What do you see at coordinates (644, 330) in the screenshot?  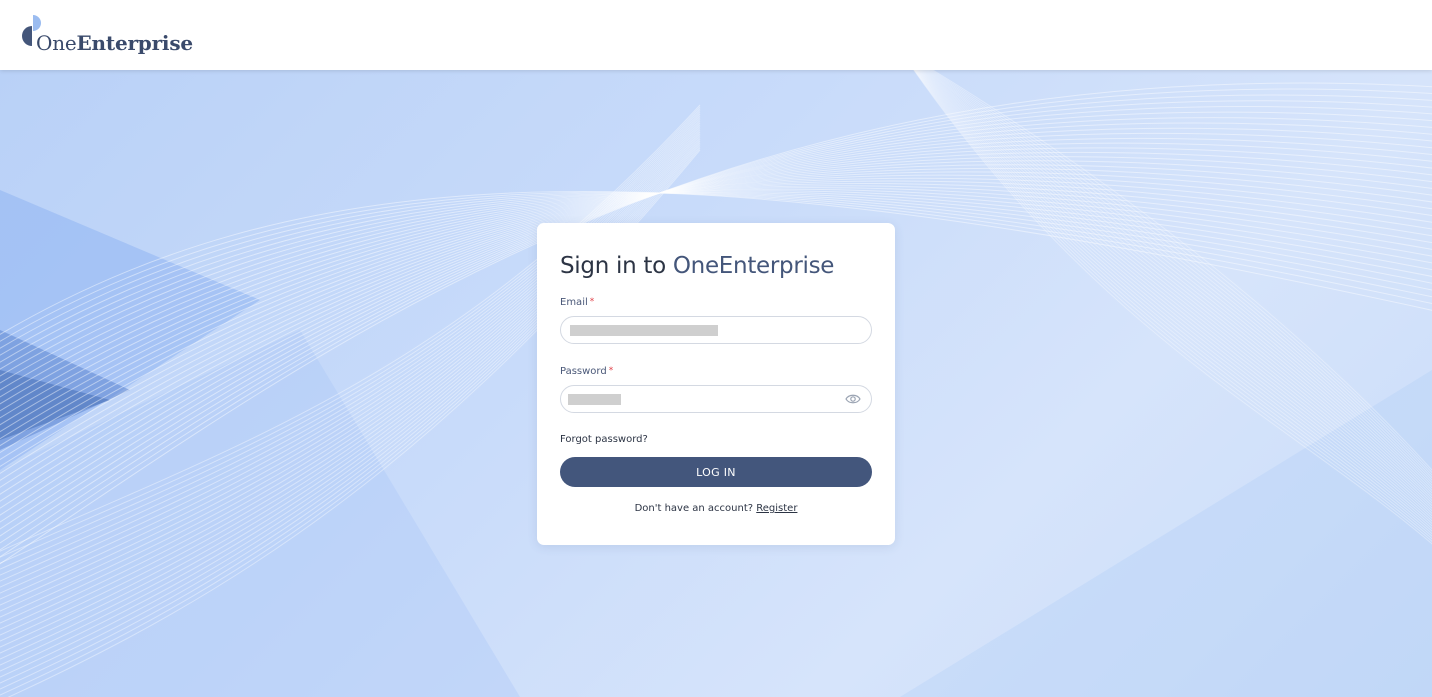 I see `email-redacted-value` at bounding box center [644, 330].